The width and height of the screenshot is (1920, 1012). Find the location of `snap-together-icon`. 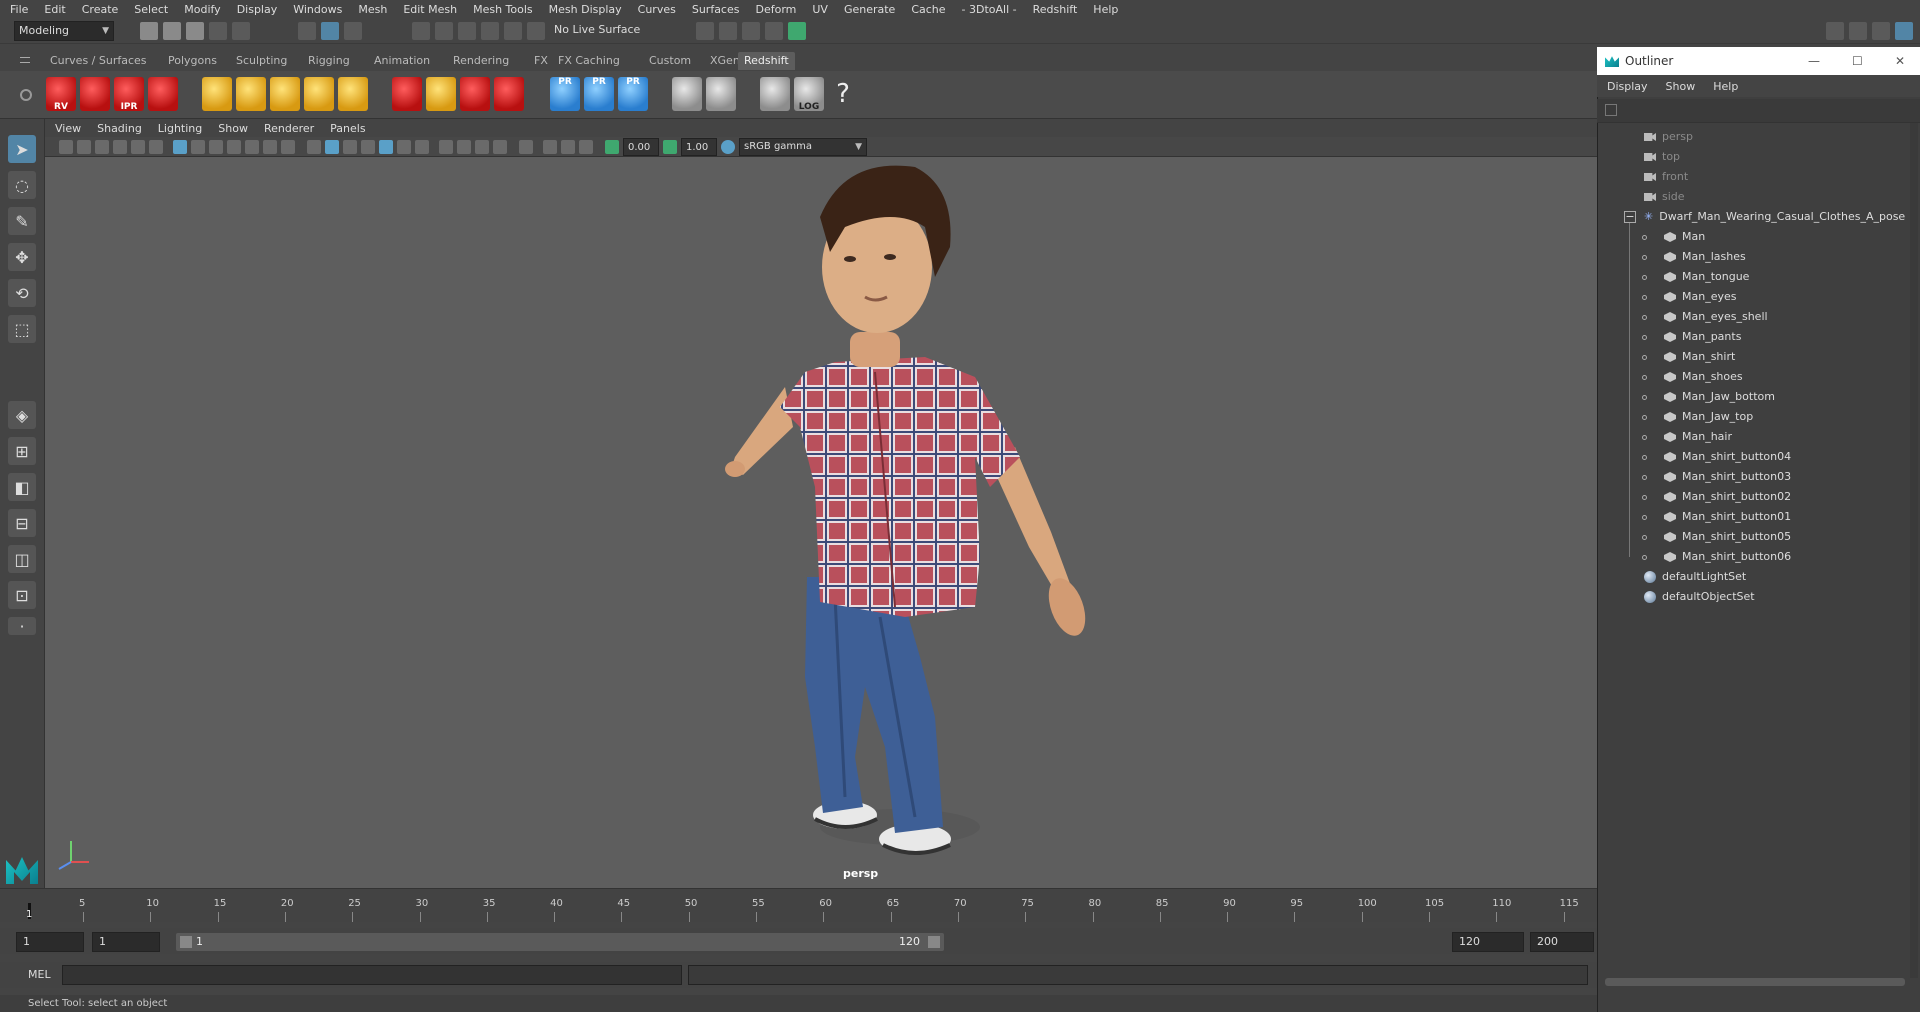

snap-together-icon is located at coordinates (536, 31).